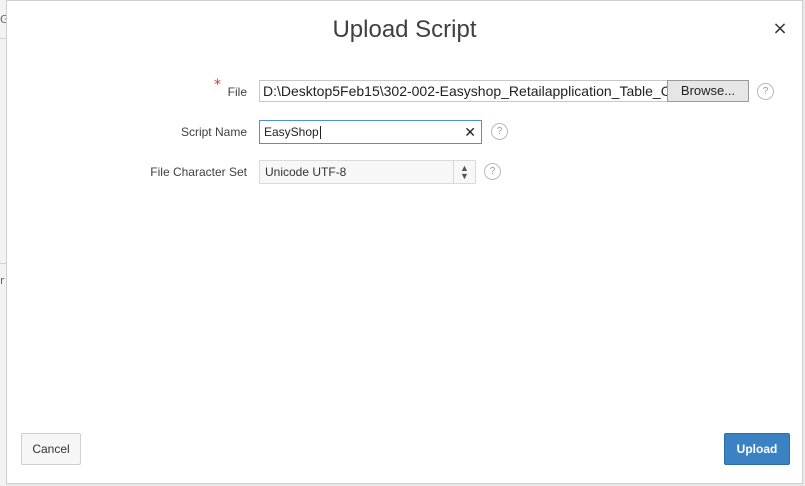 The height and width of the screenshot is (486, 805). Describe the element at coordinates (757, 449) in the screenshot. I see `upload-button: Upload` at that location.